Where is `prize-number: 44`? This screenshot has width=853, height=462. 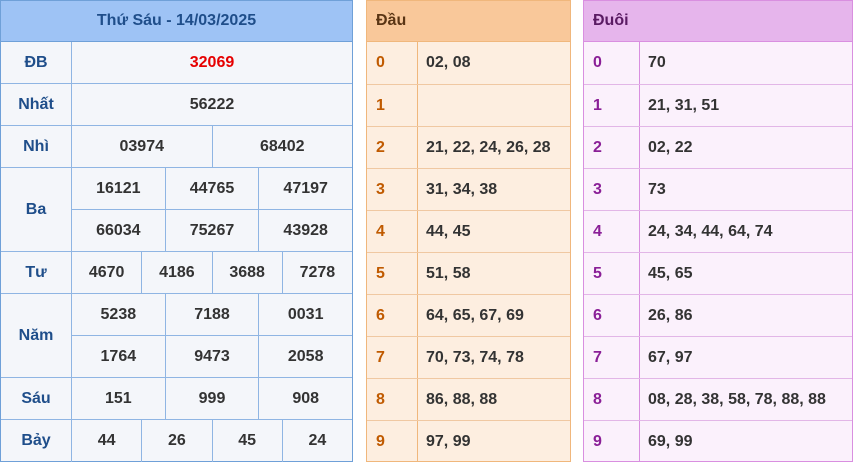 prize-number: 44 is located at coordinates (106, 440).